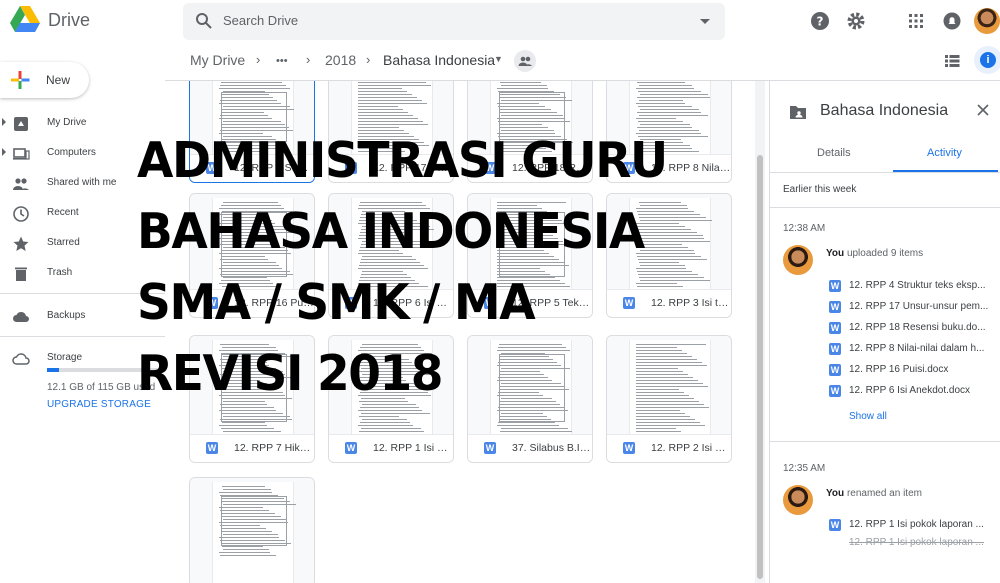  Describe the element at coordinates (71, 152) in the screenshot. I see `sidebar-item-label: Computers` at that location.